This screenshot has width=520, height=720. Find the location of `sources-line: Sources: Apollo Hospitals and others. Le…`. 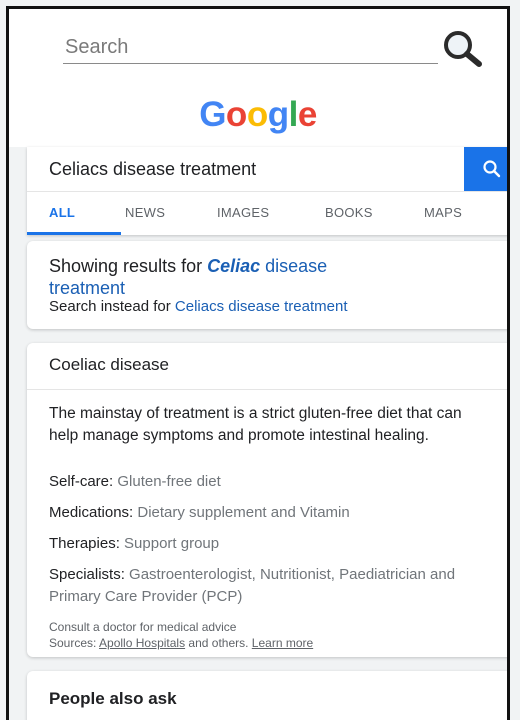

sources-line: Sources: Apollo Hospitals and others. Le… is located at coordinates (181, 643).